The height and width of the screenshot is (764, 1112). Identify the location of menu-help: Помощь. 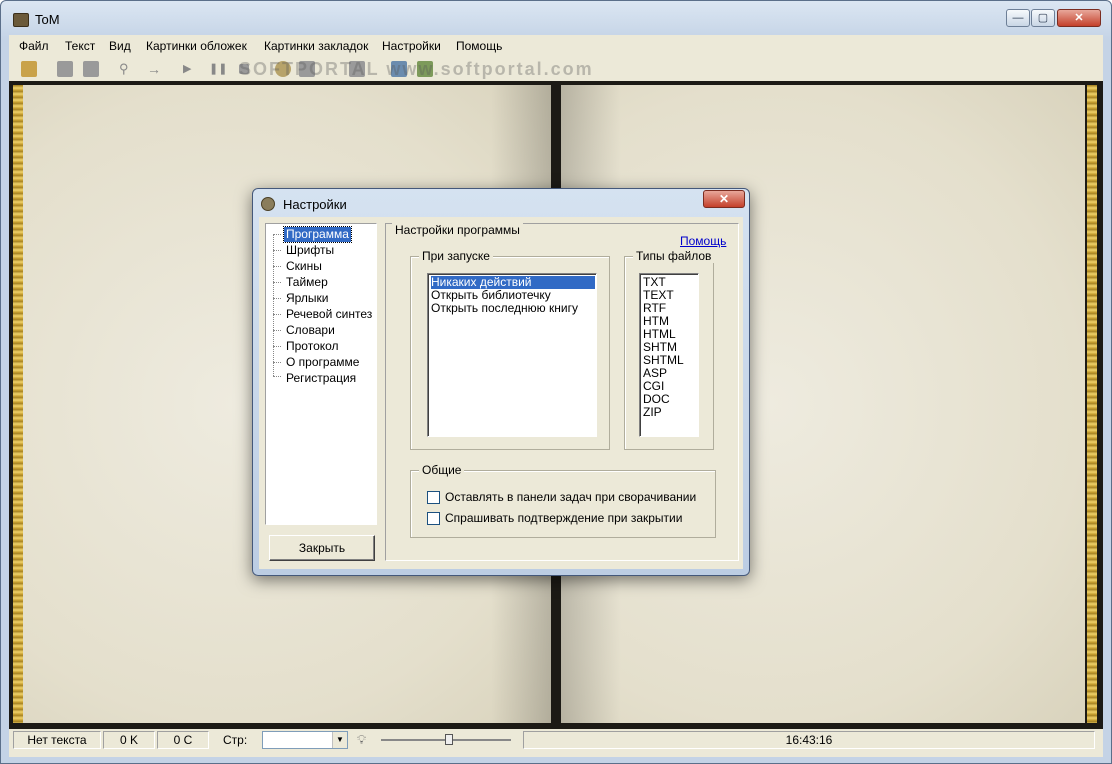
(479, 46).